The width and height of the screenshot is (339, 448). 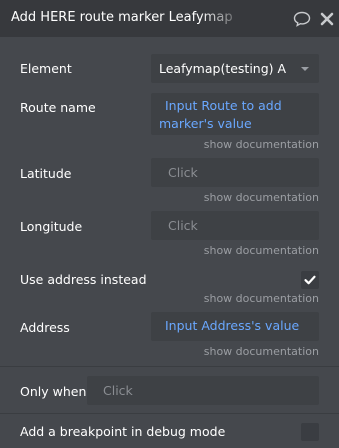 I want to click on latitude-show-documentation-link: show documentation, so click(x=261, y=197).